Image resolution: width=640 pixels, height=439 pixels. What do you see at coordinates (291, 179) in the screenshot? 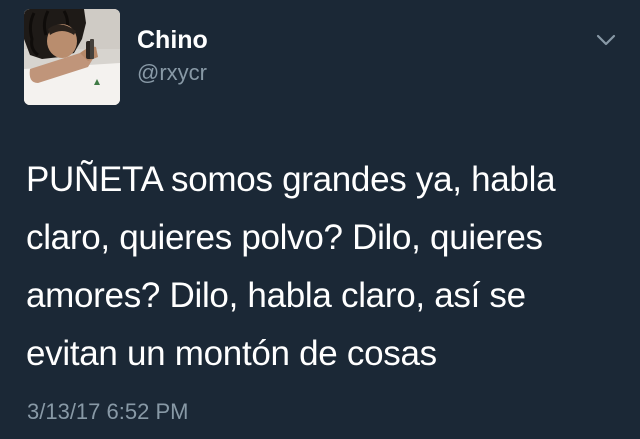
I see `tweet-text-line: PUÑETA somos grandes ya, habla` at bounding box center [291, 179].